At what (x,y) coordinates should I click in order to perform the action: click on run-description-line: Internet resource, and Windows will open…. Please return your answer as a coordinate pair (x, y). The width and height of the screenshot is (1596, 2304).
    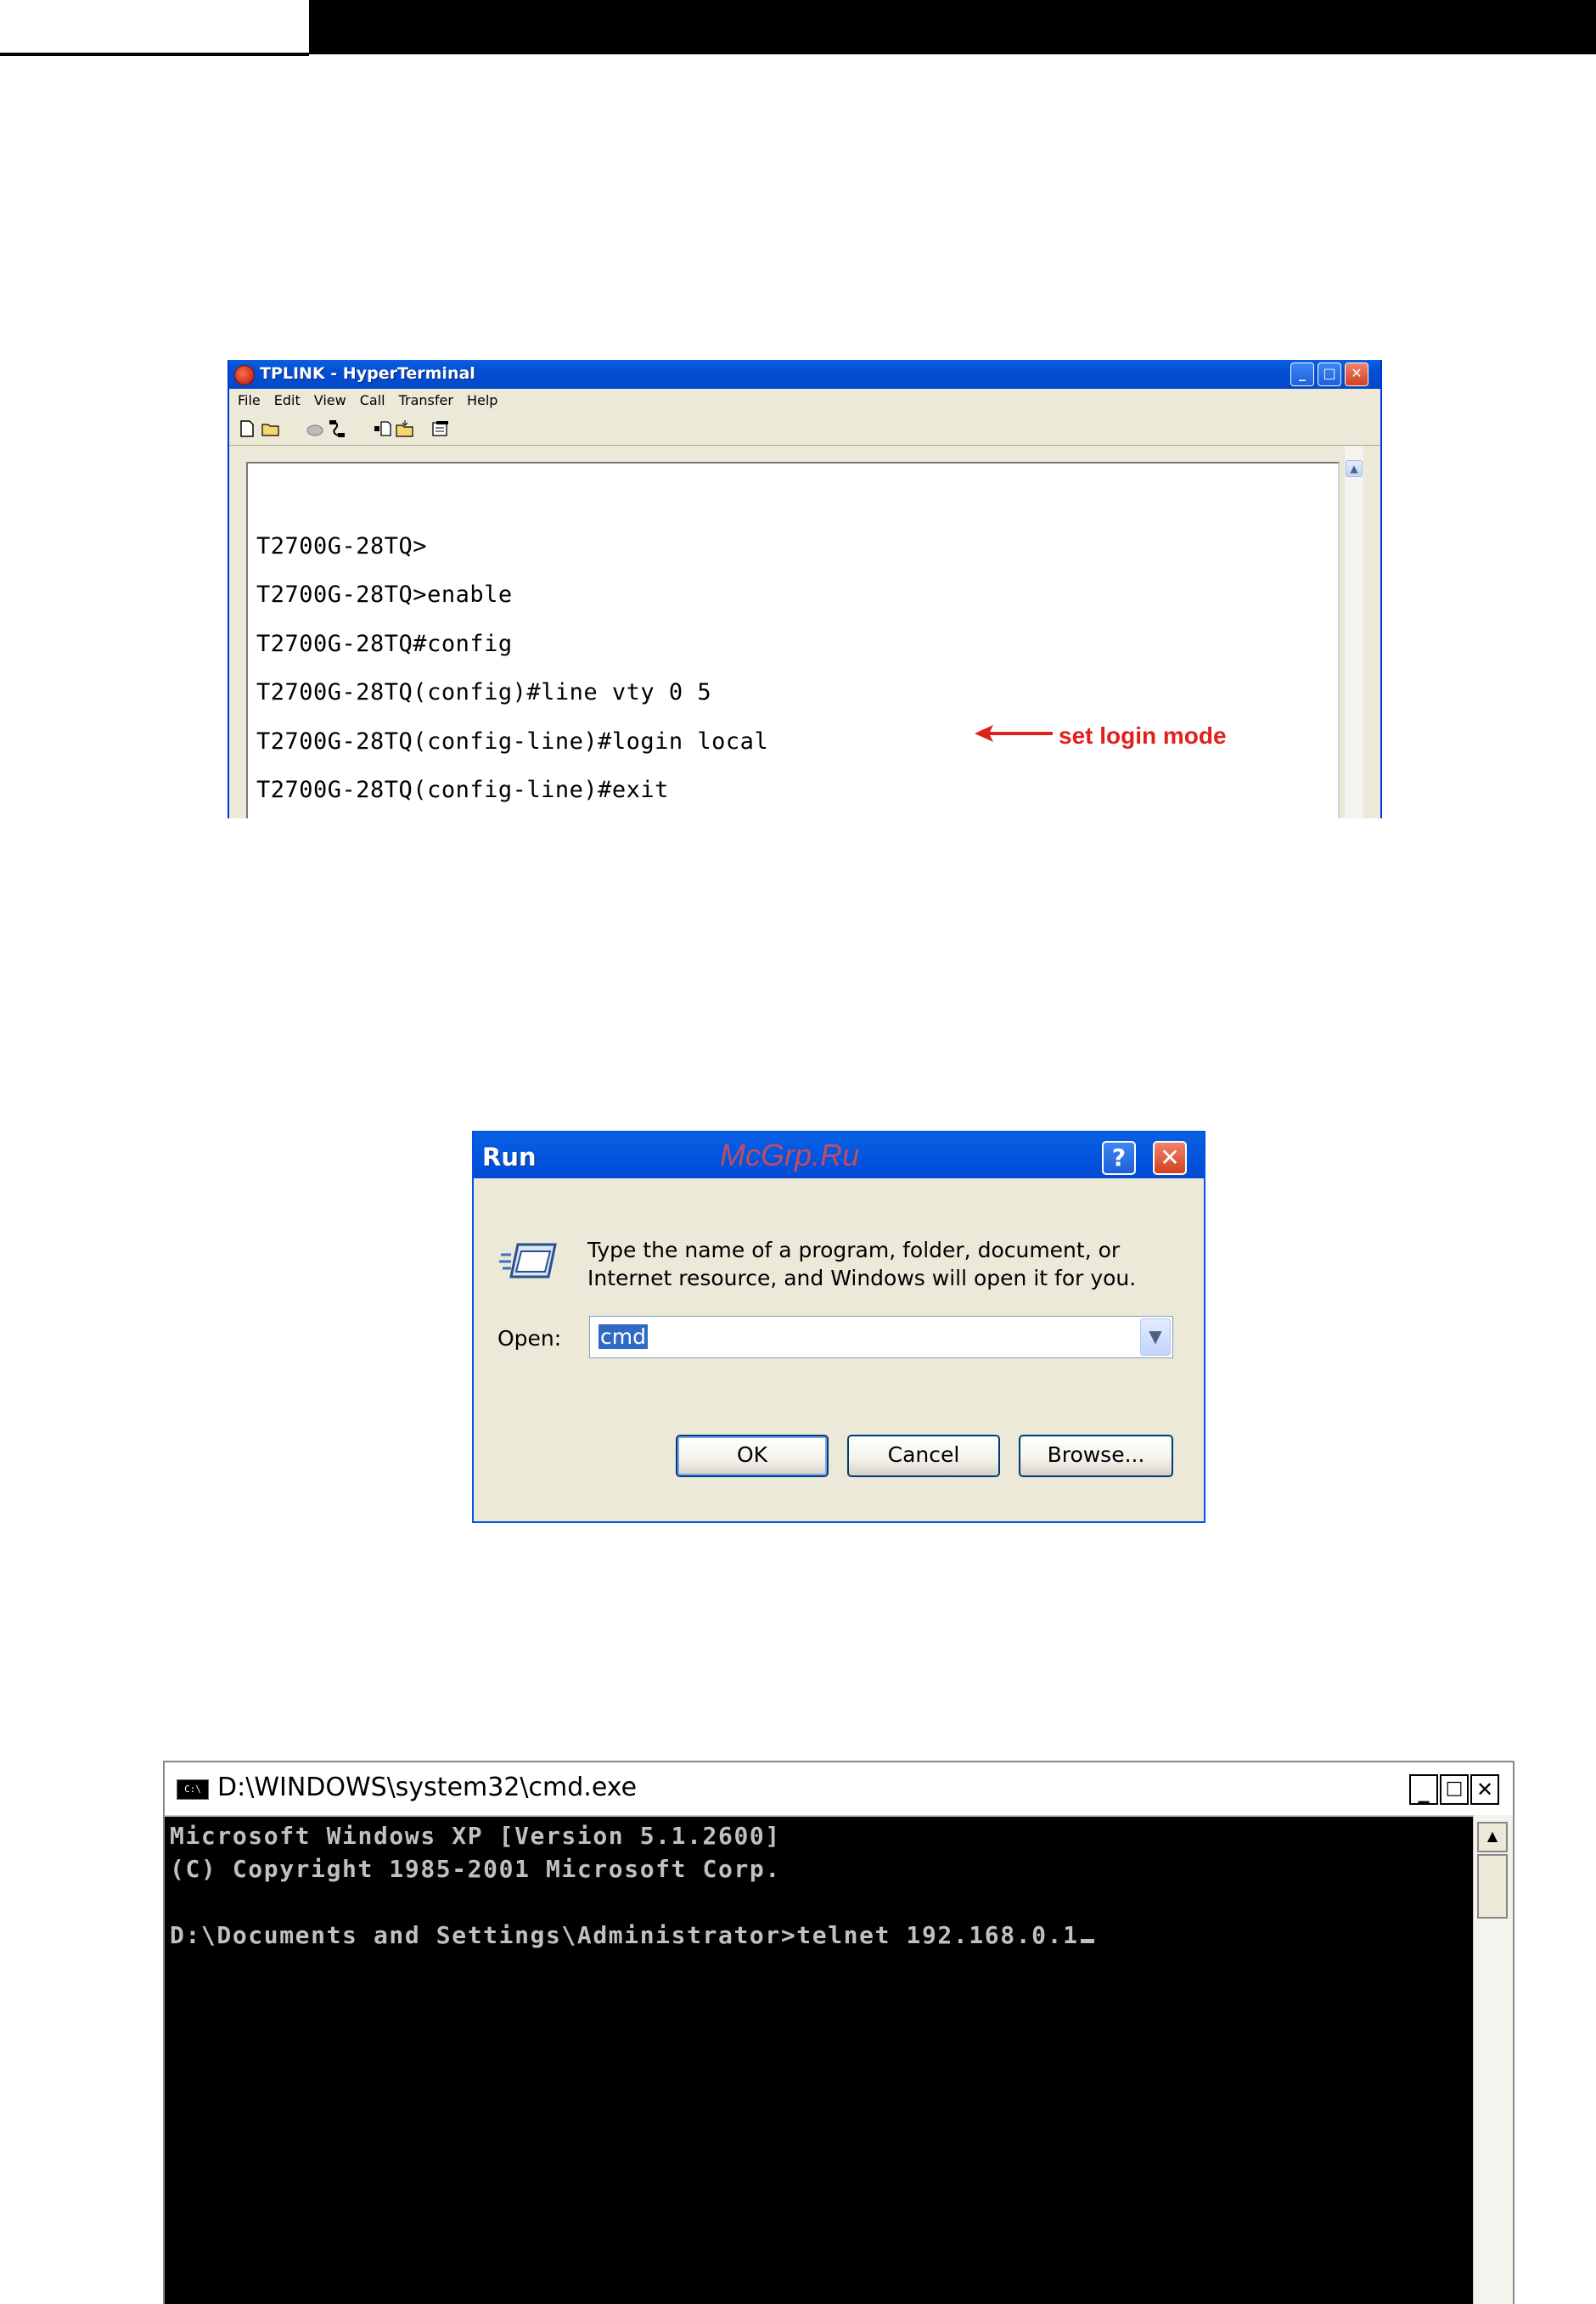
    Looking at the image, I should click on (862, 1278).